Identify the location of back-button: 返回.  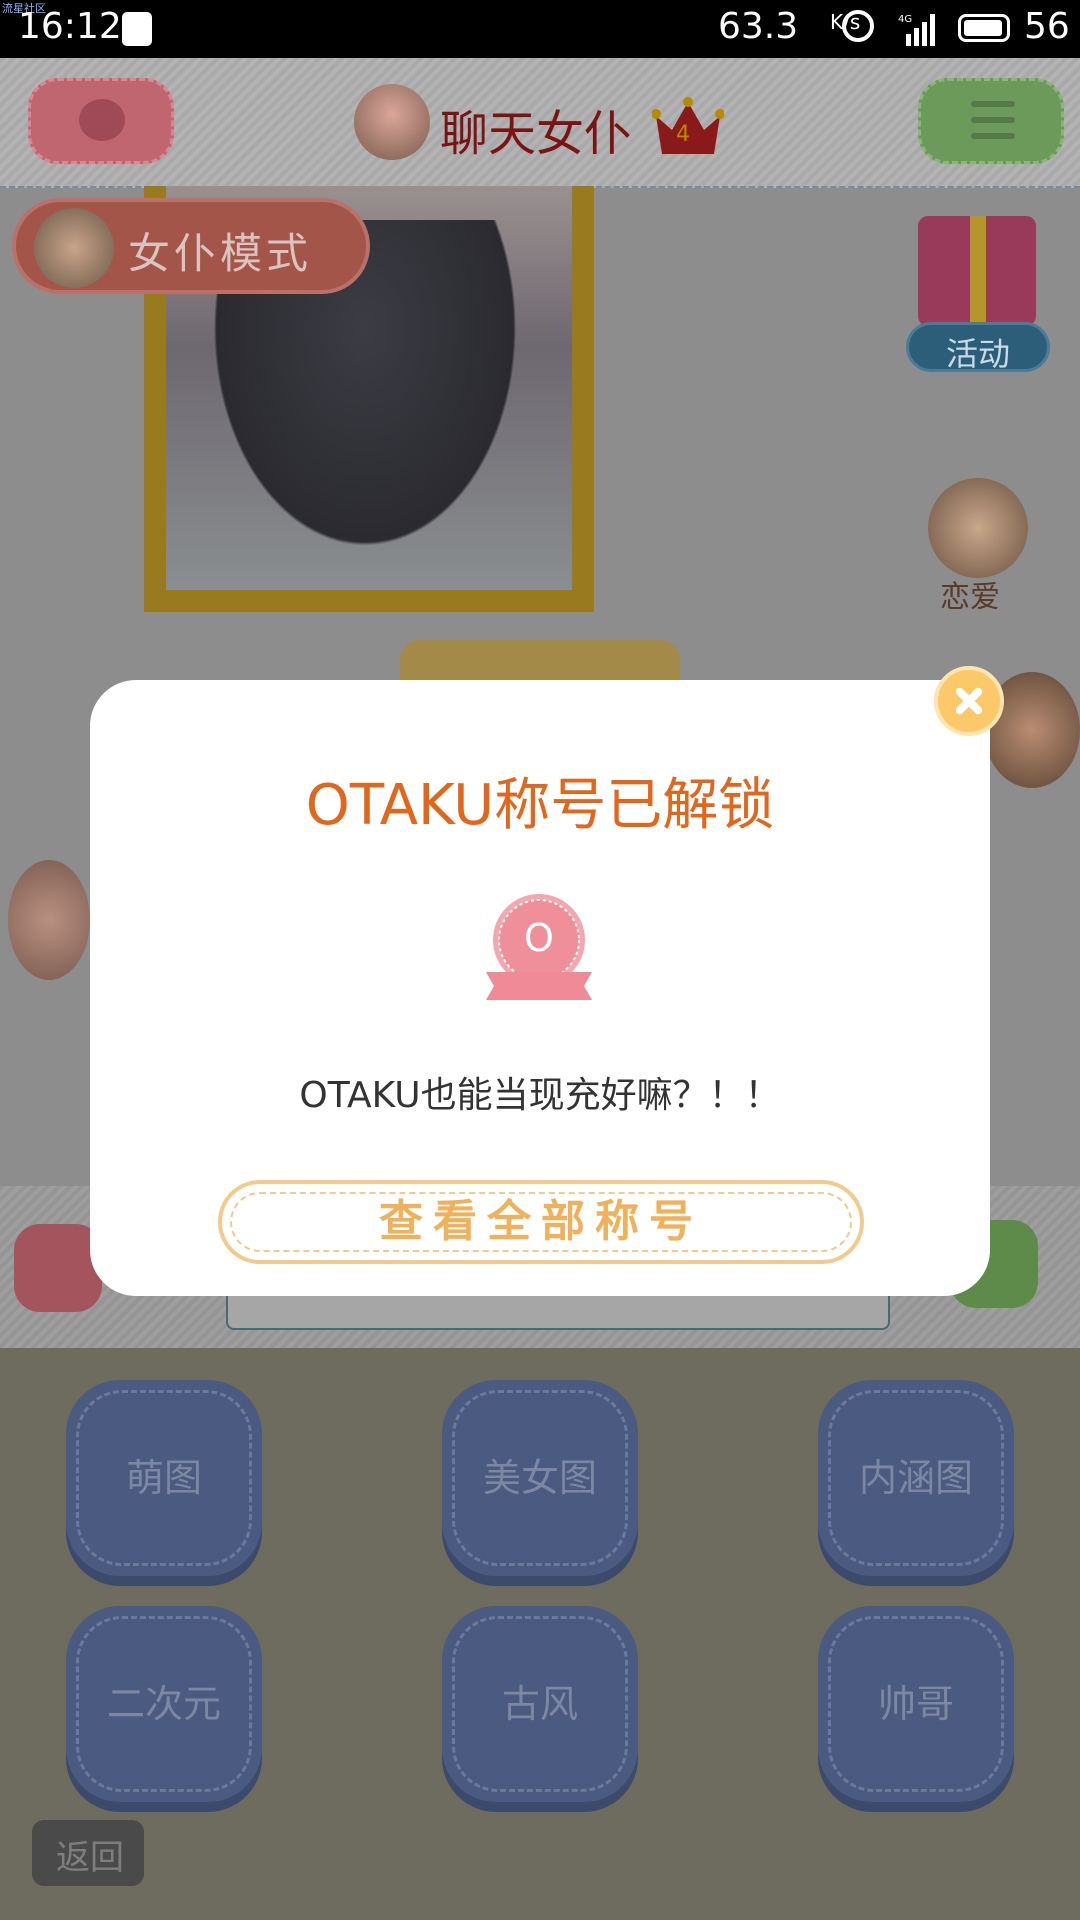
(88, 1853).